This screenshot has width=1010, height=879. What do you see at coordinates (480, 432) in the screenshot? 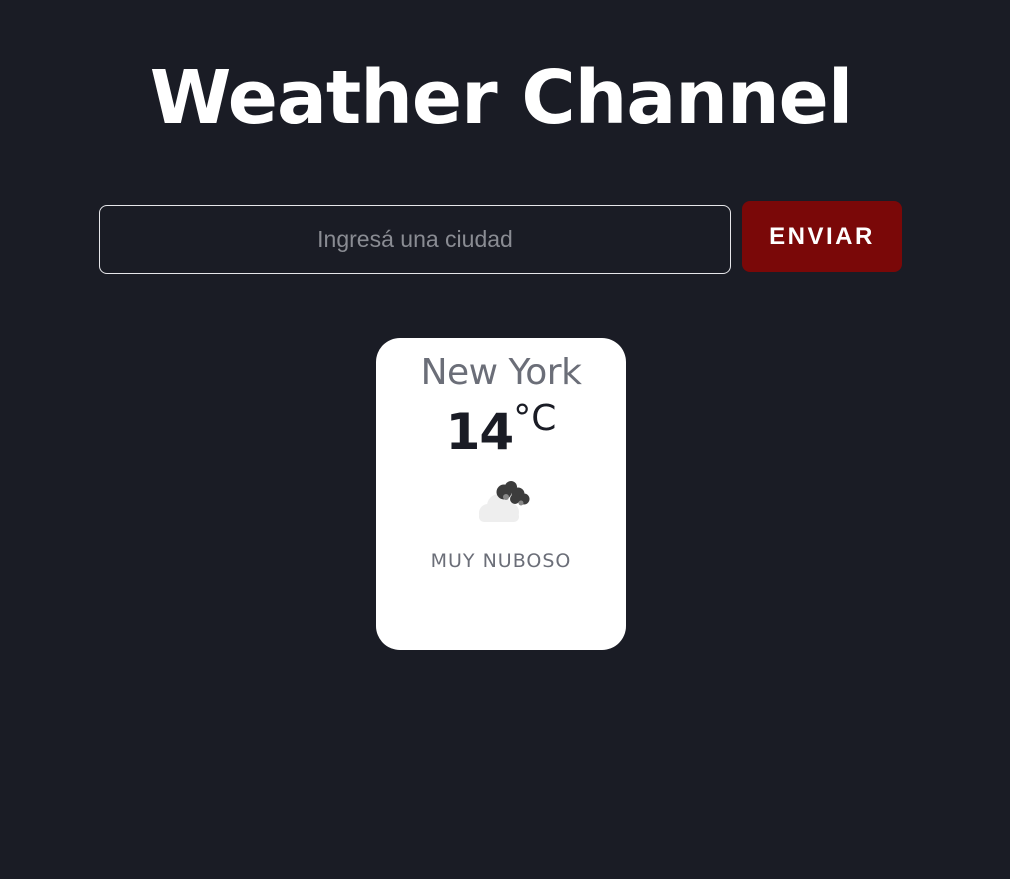
I see `temperature-value: 14` at bounding box center [480, 432].